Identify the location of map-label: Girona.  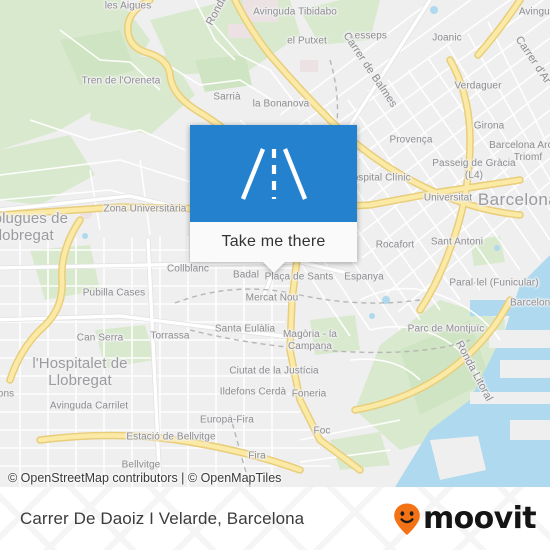
(489, 126).